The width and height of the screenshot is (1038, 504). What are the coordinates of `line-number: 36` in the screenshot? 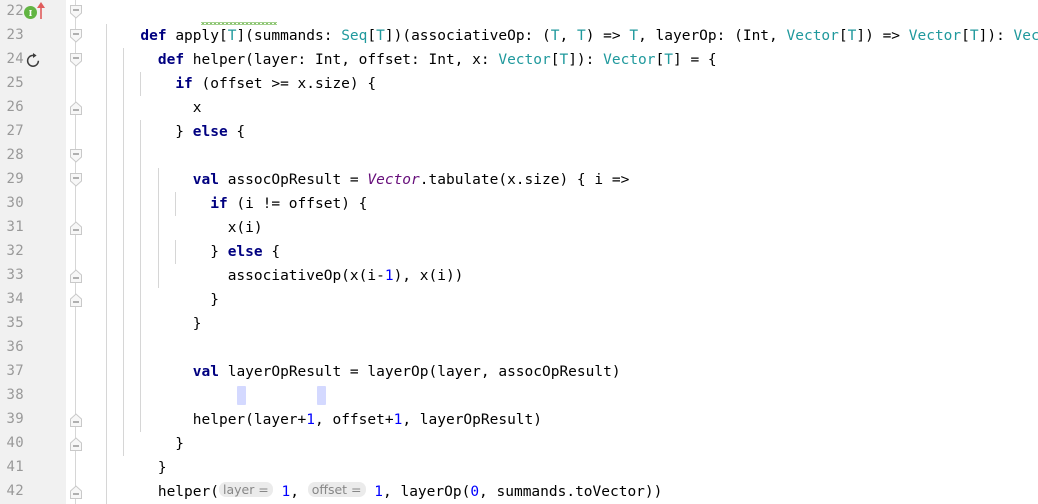 It's located at (15, 347).